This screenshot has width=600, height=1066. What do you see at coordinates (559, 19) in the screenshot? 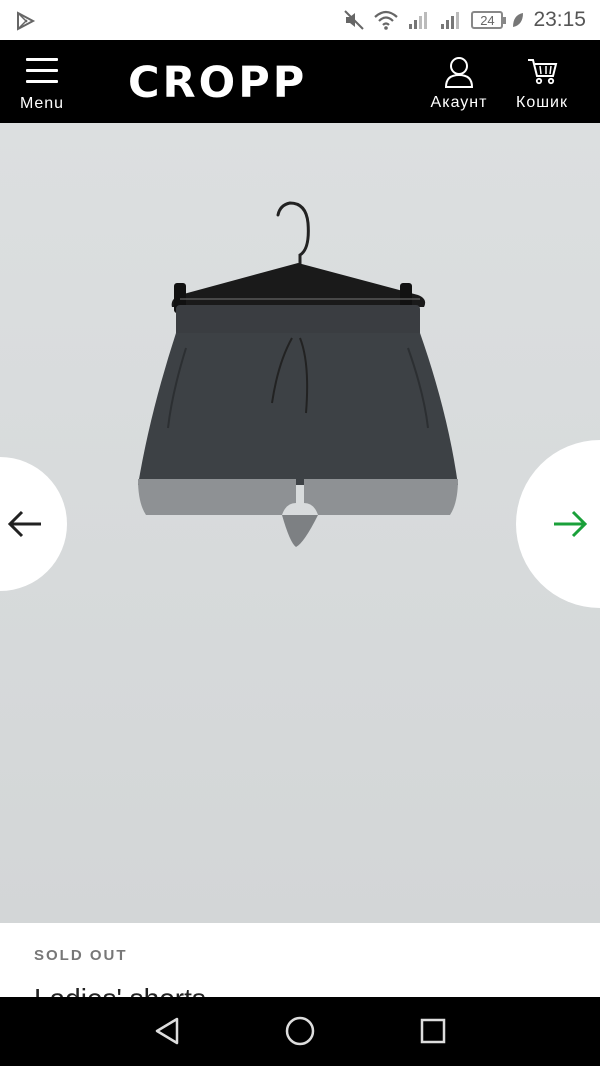
I see `clock: 23:15` at bounding box center [559, 19].